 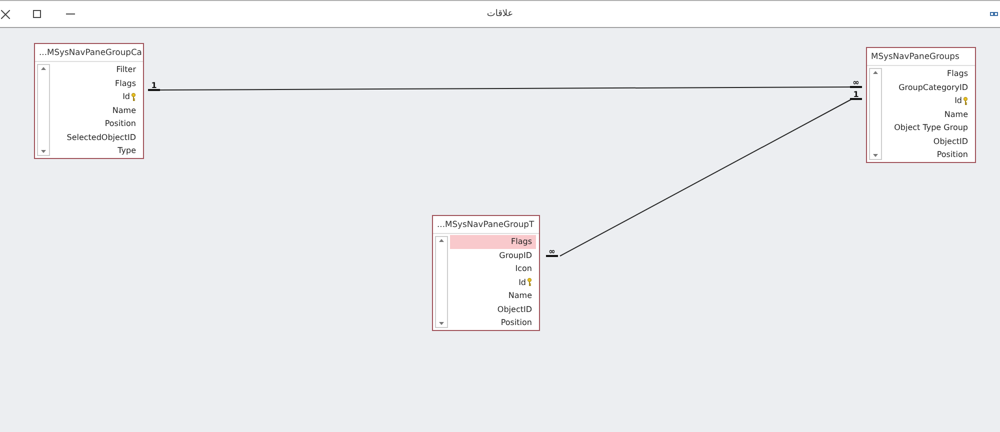 What do you see at coordinates (493, 269) in the screenshot?
I see `field-row: Icon` at bounding box center [493, 269].